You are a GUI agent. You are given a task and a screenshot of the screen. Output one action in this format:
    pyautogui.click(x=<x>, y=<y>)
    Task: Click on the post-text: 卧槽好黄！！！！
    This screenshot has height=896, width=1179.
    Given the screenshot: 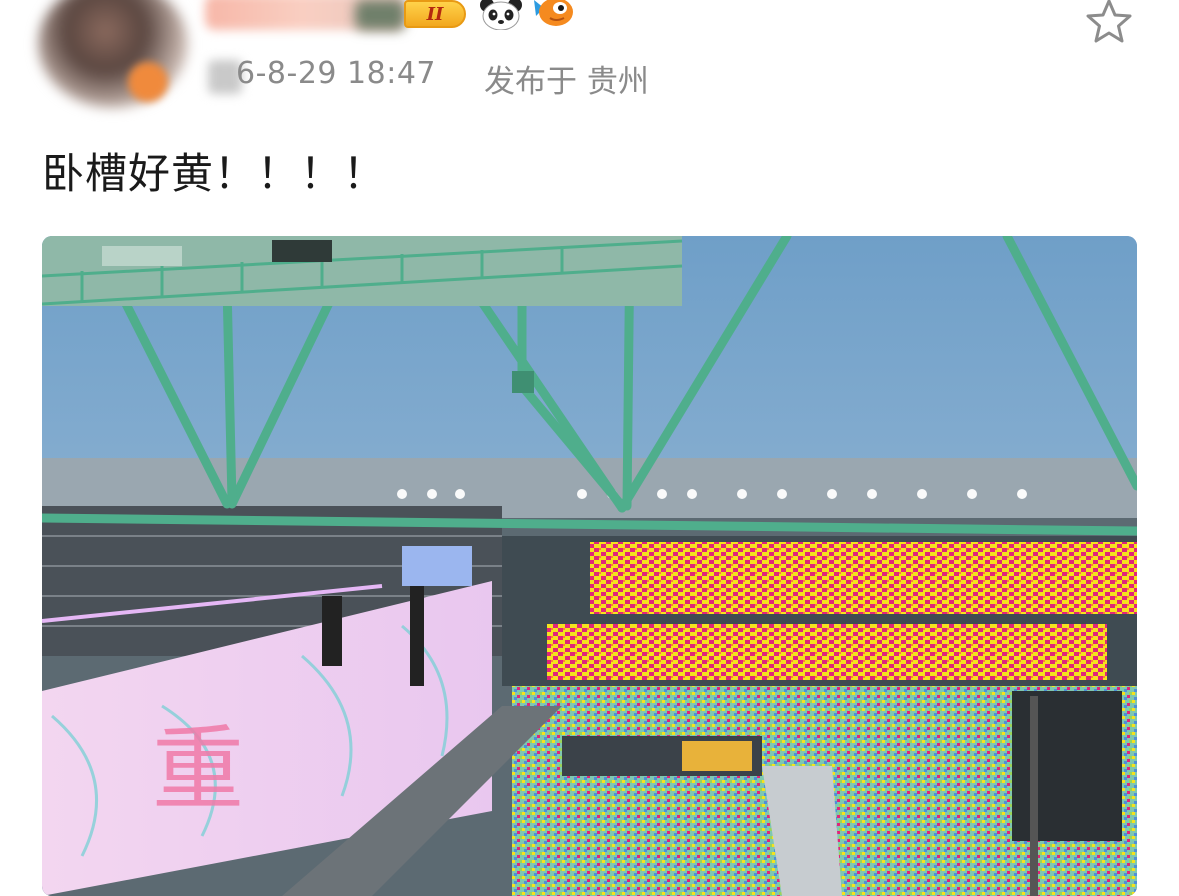 What is the action you would take?
    pyautogui.click(x=214, y=173)
    